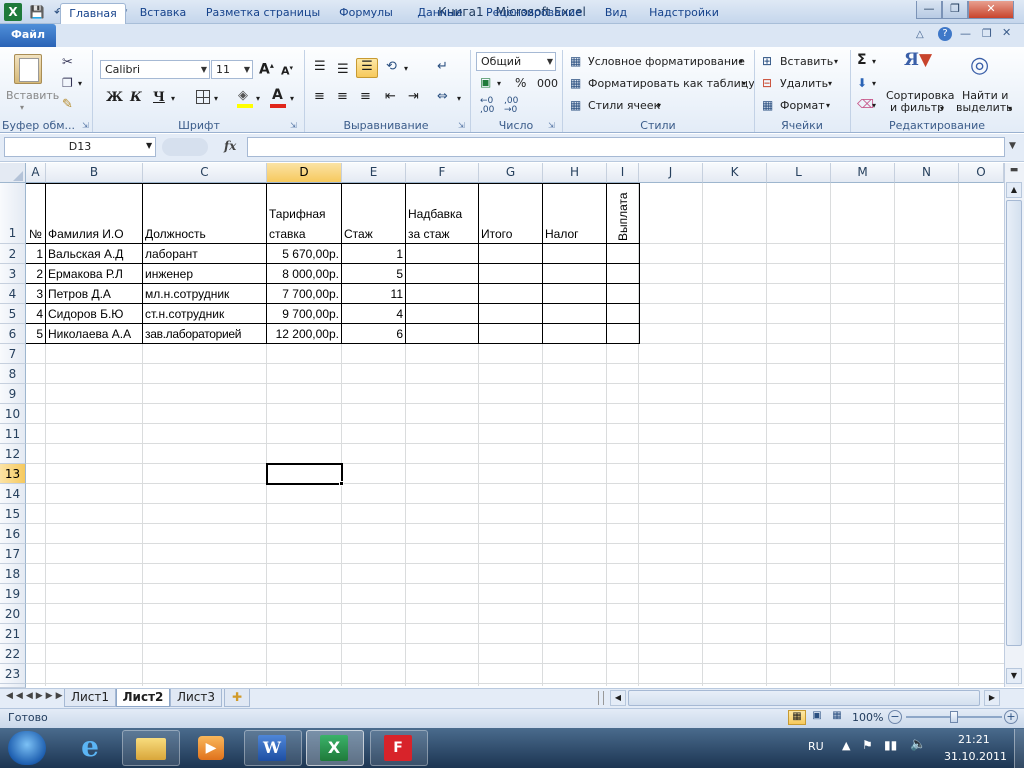 This screenshot has width=1024, height=768. What do you see at coordinates (918, 60) in the screenshot?
I see `sort-filter-icon: Я▼` at bounding box center [918, 60].